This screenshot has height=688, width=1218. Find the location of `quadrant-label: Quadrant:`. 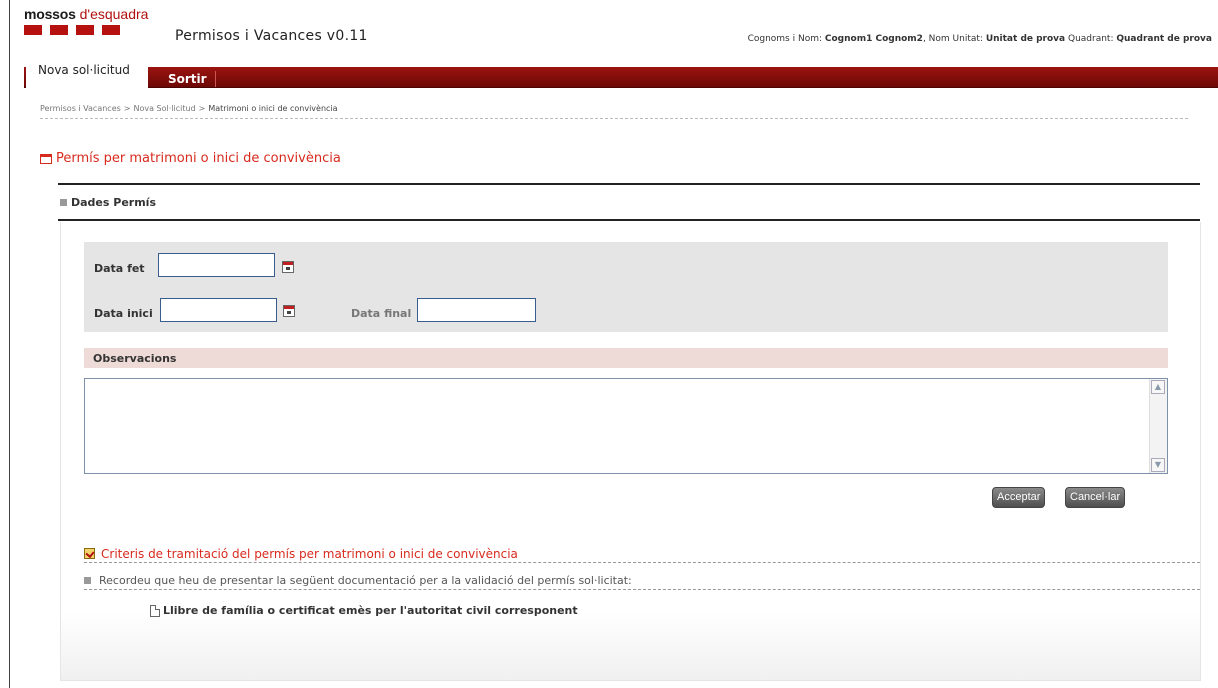

quadrant-label: Quadrant: is located at coordinates (1091, 39).